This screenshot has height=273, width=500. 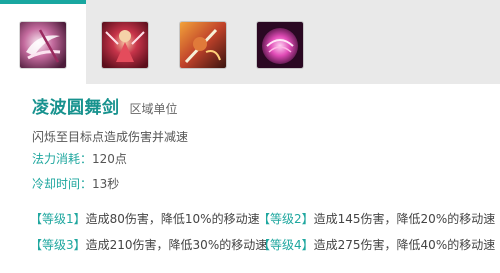 I want to click on level-tag: 【等级1】, so click(x=58, y=219).